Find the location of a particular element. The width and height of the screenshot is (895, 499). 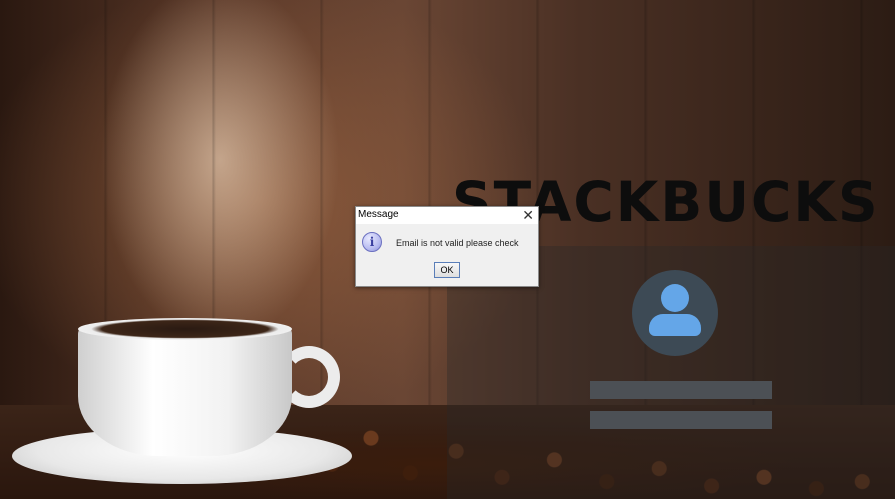

coffee-cup-image is located at coordinates (185, 391).